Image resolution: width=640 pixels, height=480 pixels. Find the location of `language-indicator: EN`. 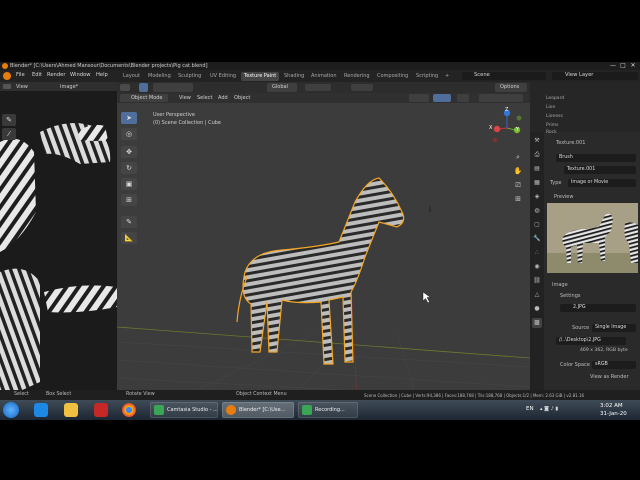

language-indicator: EN is located at coordinates (530, 409).